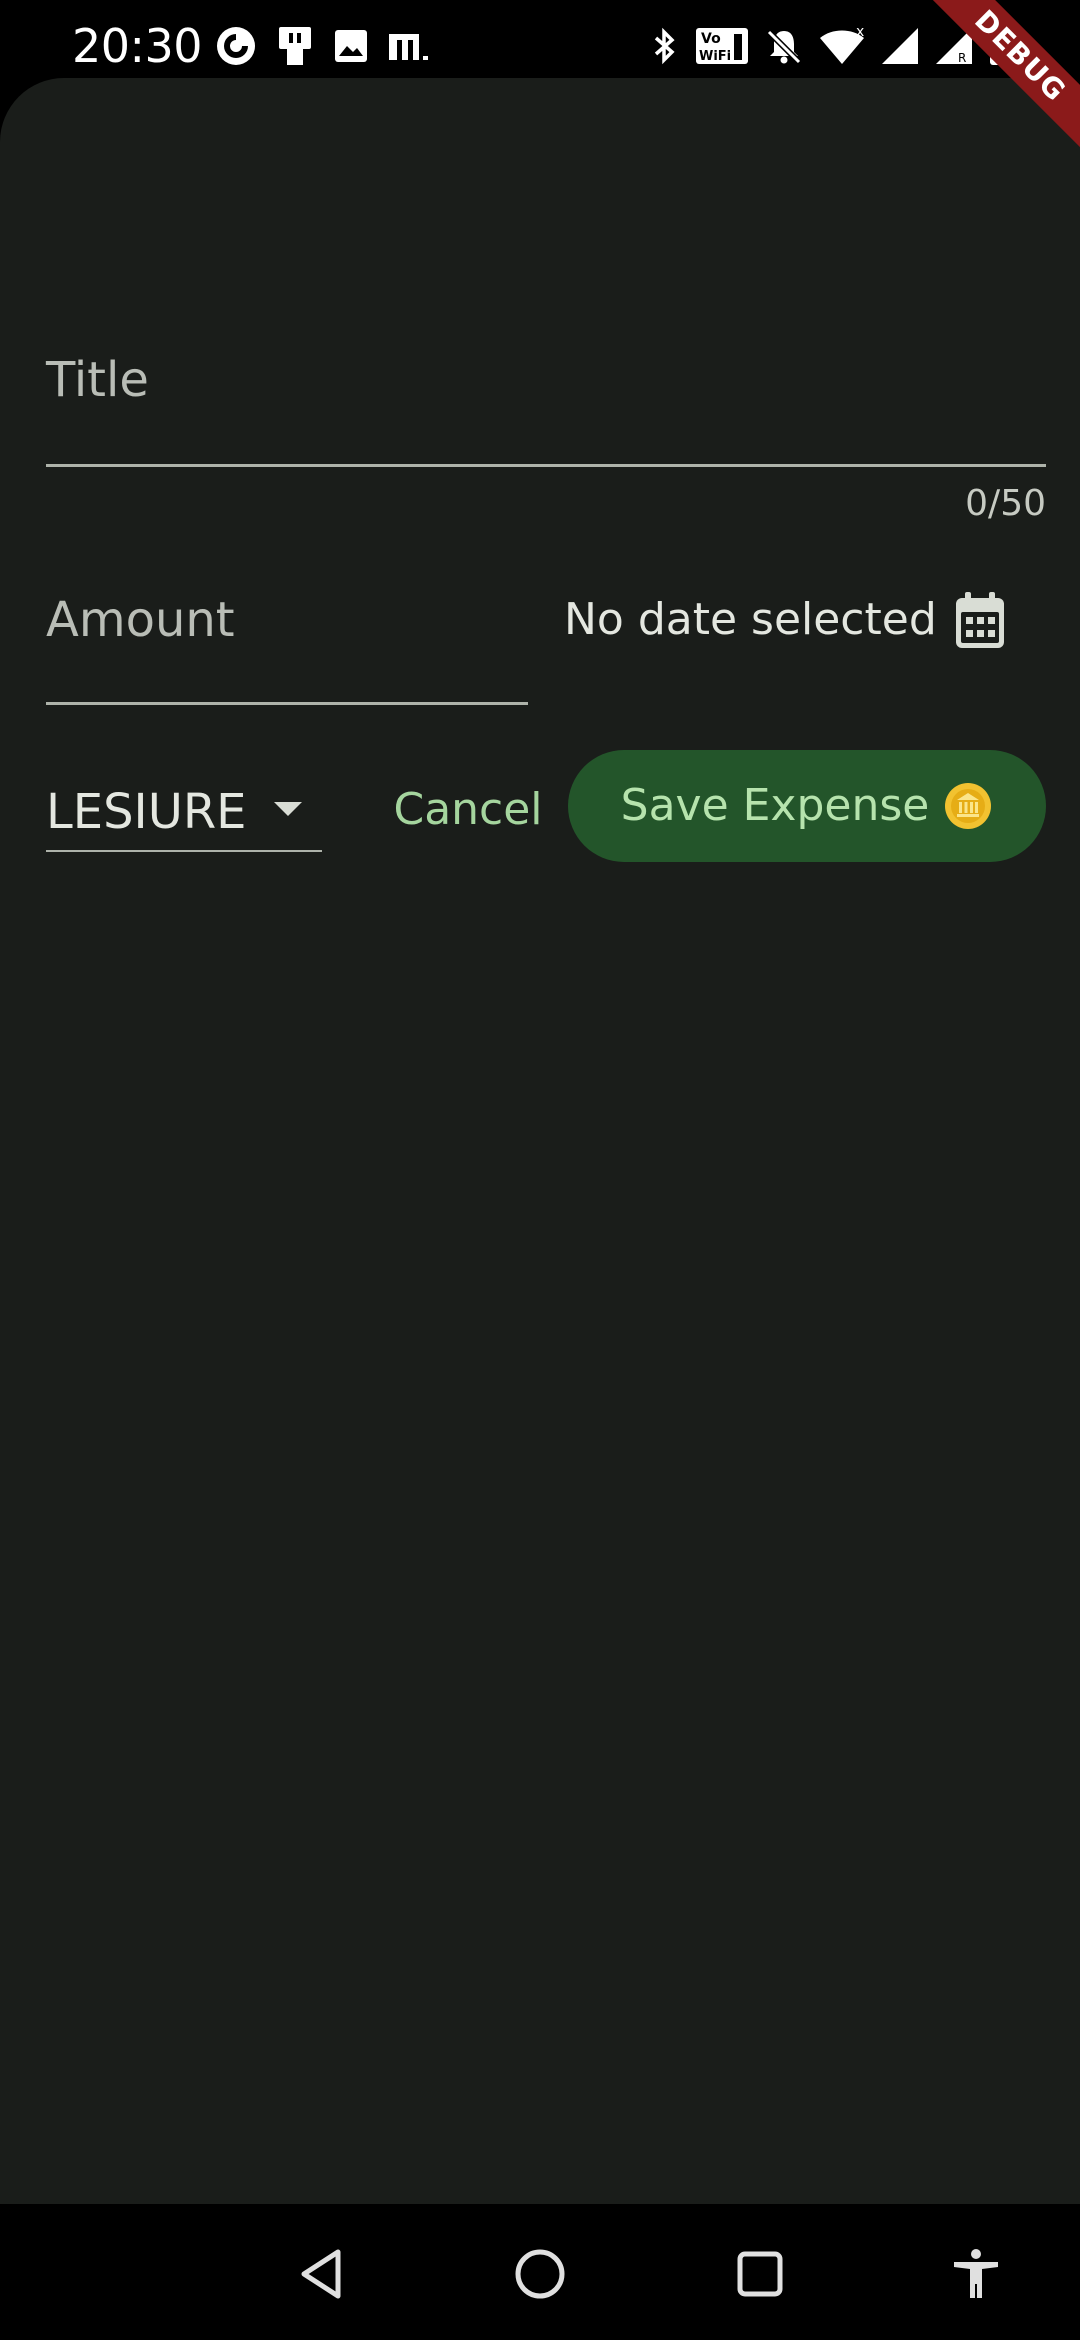 This screenshot has height=2340, width=1080. Describe the element at coordinates (287, 703) in the screenshot. I see `amount-underline` at that location.